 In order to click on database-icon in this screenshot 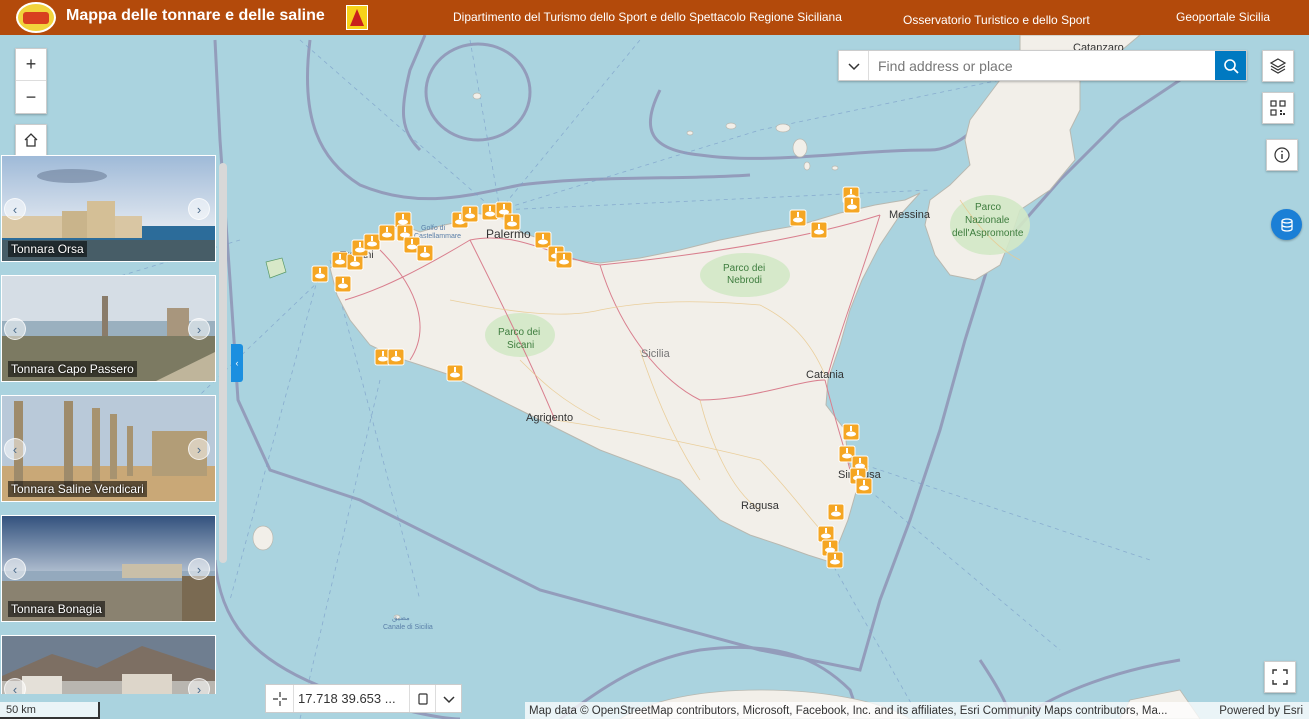, I will do `click(1286, 224)`.